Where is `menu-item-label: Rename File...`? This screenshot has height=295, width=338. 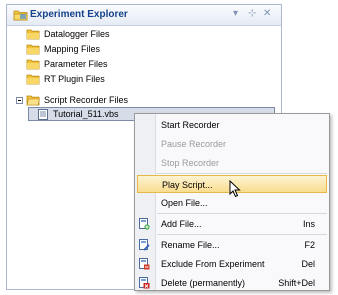
menu-item-label: Rename File... is located at coordinates (190, 245).